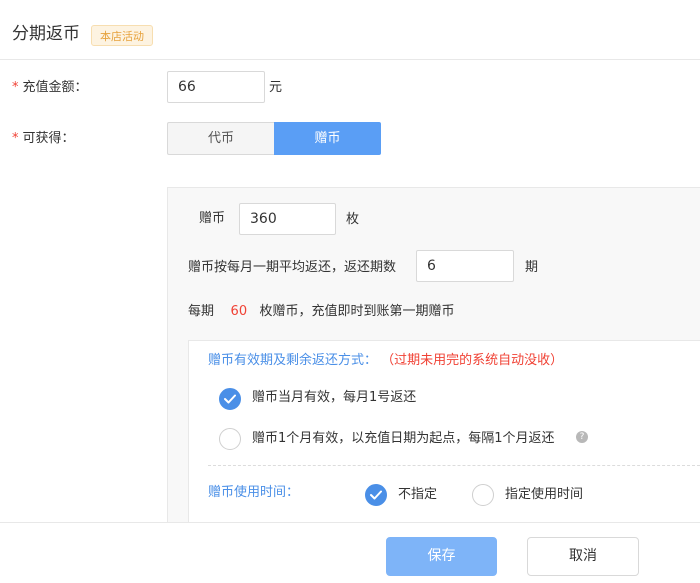  I want to click on per-period-summary: 每期 60 枚赠币，充值即时到账第一期赠币, so click(321, 312).